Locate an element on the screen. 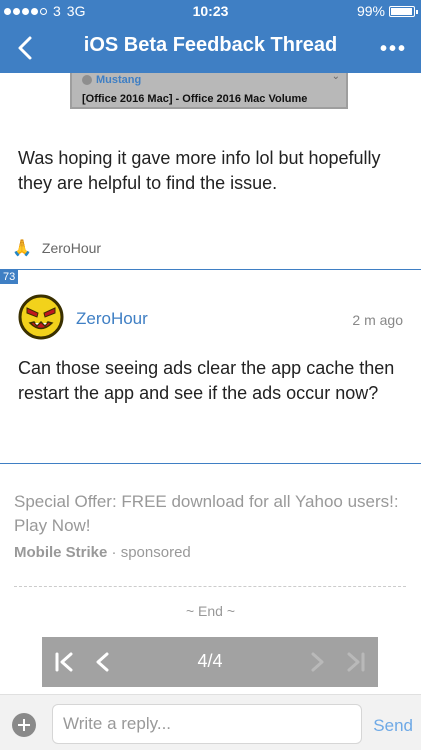  liked-by: ZeroHour is located at coordinates (71, 248).